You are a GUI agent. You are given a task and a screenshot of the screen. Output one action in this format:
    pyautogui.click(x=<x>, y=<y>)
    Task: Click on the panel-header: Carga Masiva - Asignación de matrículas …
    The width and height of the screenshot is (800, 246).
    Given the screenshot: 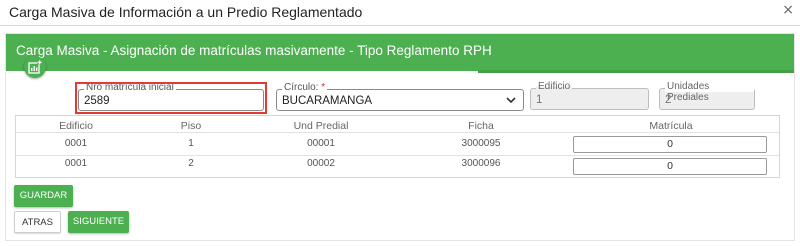 What is the action you would take?
    pyautogui.click(x=400, y=52)
    